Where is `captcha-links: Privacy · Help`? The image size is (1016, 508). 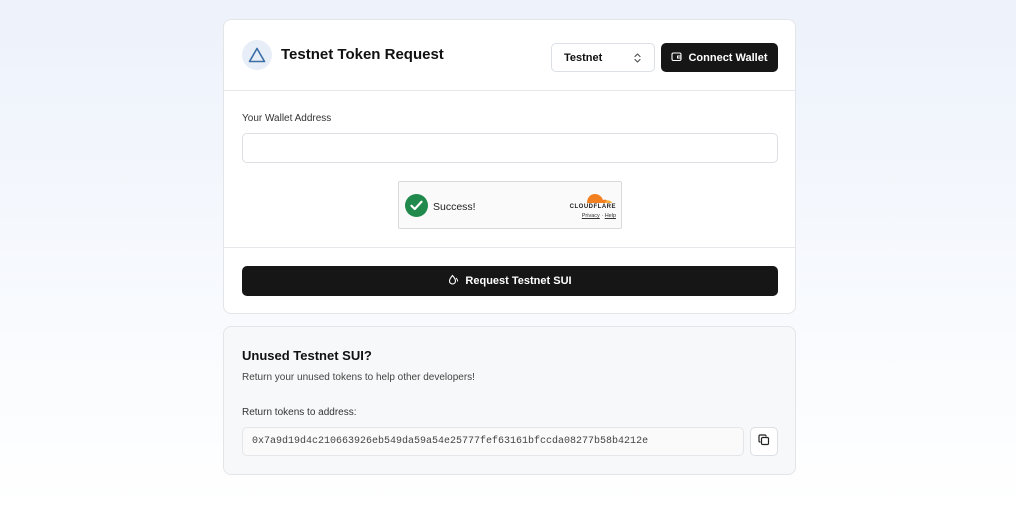
captcha-links: Privacy · Help is located at coordinates (599, 216).